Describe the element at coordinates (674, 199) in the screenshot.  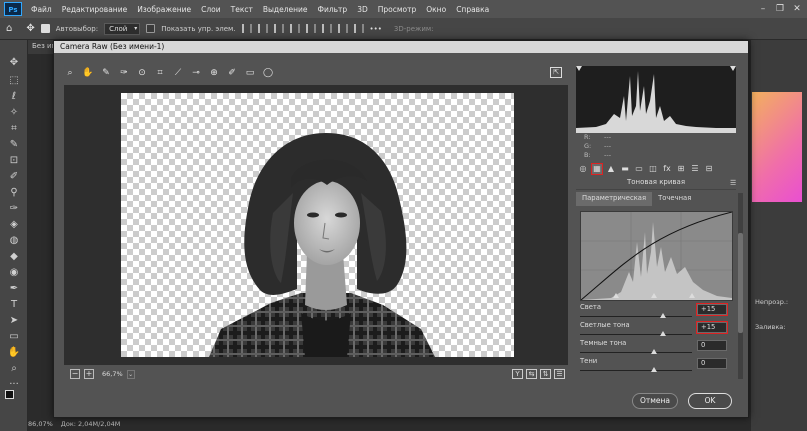
I see `tab-point: Точечная` at that location.